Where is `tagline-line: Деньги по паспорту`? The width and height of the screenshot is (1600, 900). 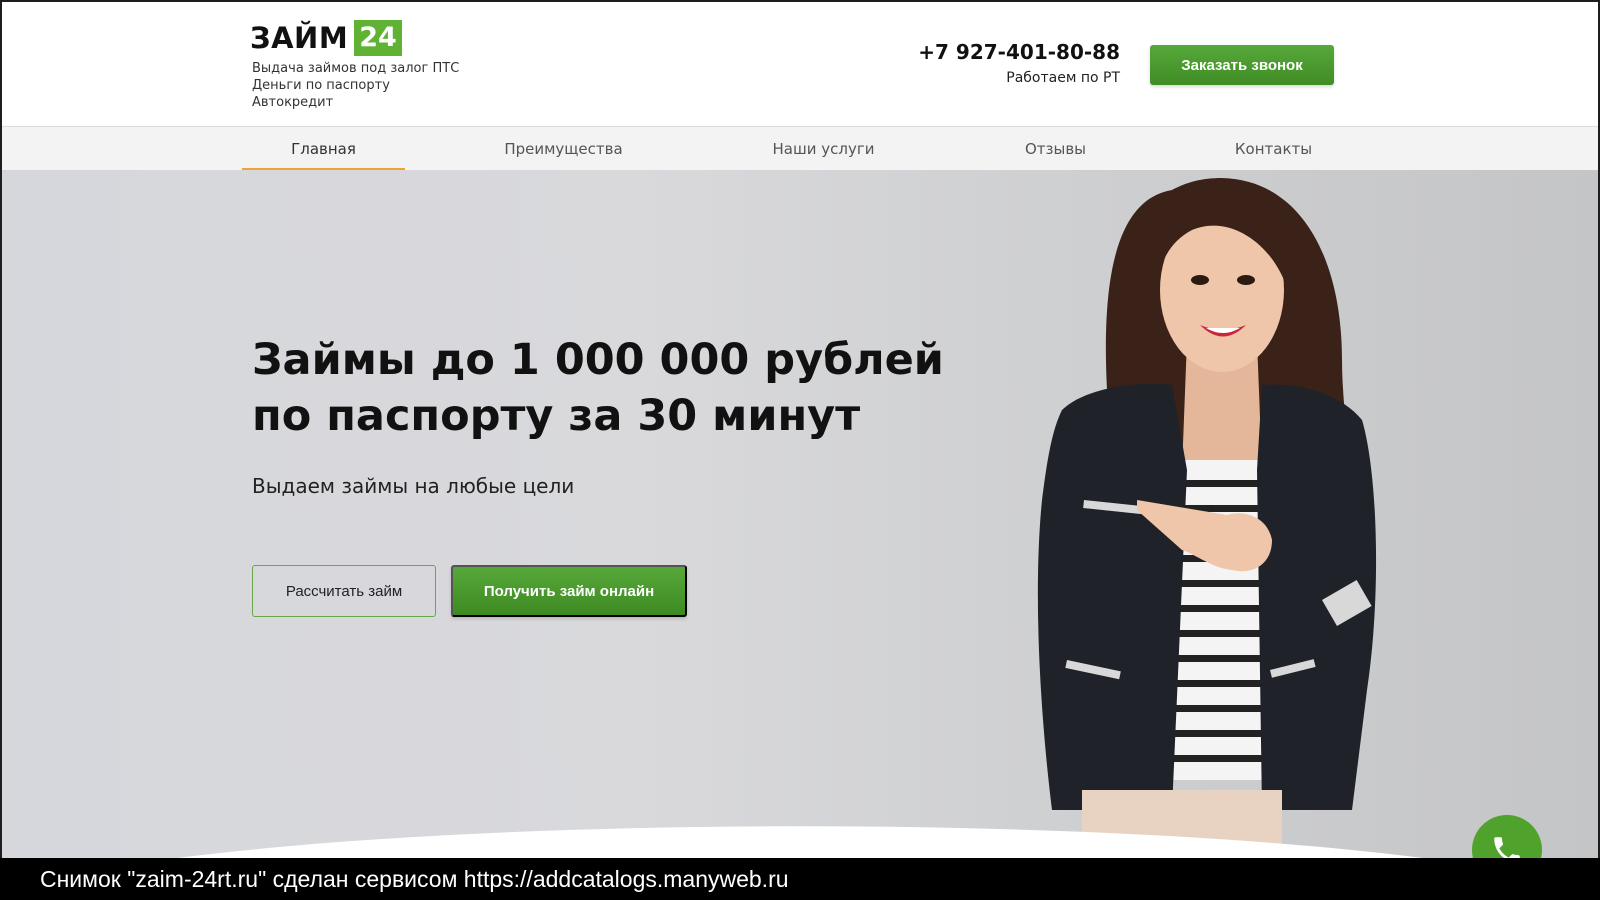 tagline-line: Деньги по паспорту is located at coordinates (321, 85).